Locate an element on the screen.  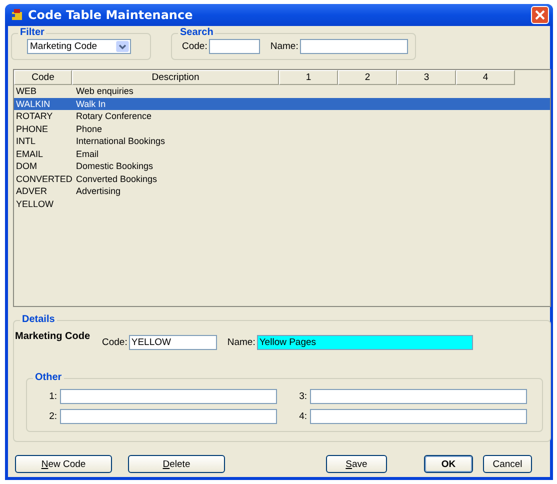
table-row: EMAIL Email is located at coordinates (282, 154).